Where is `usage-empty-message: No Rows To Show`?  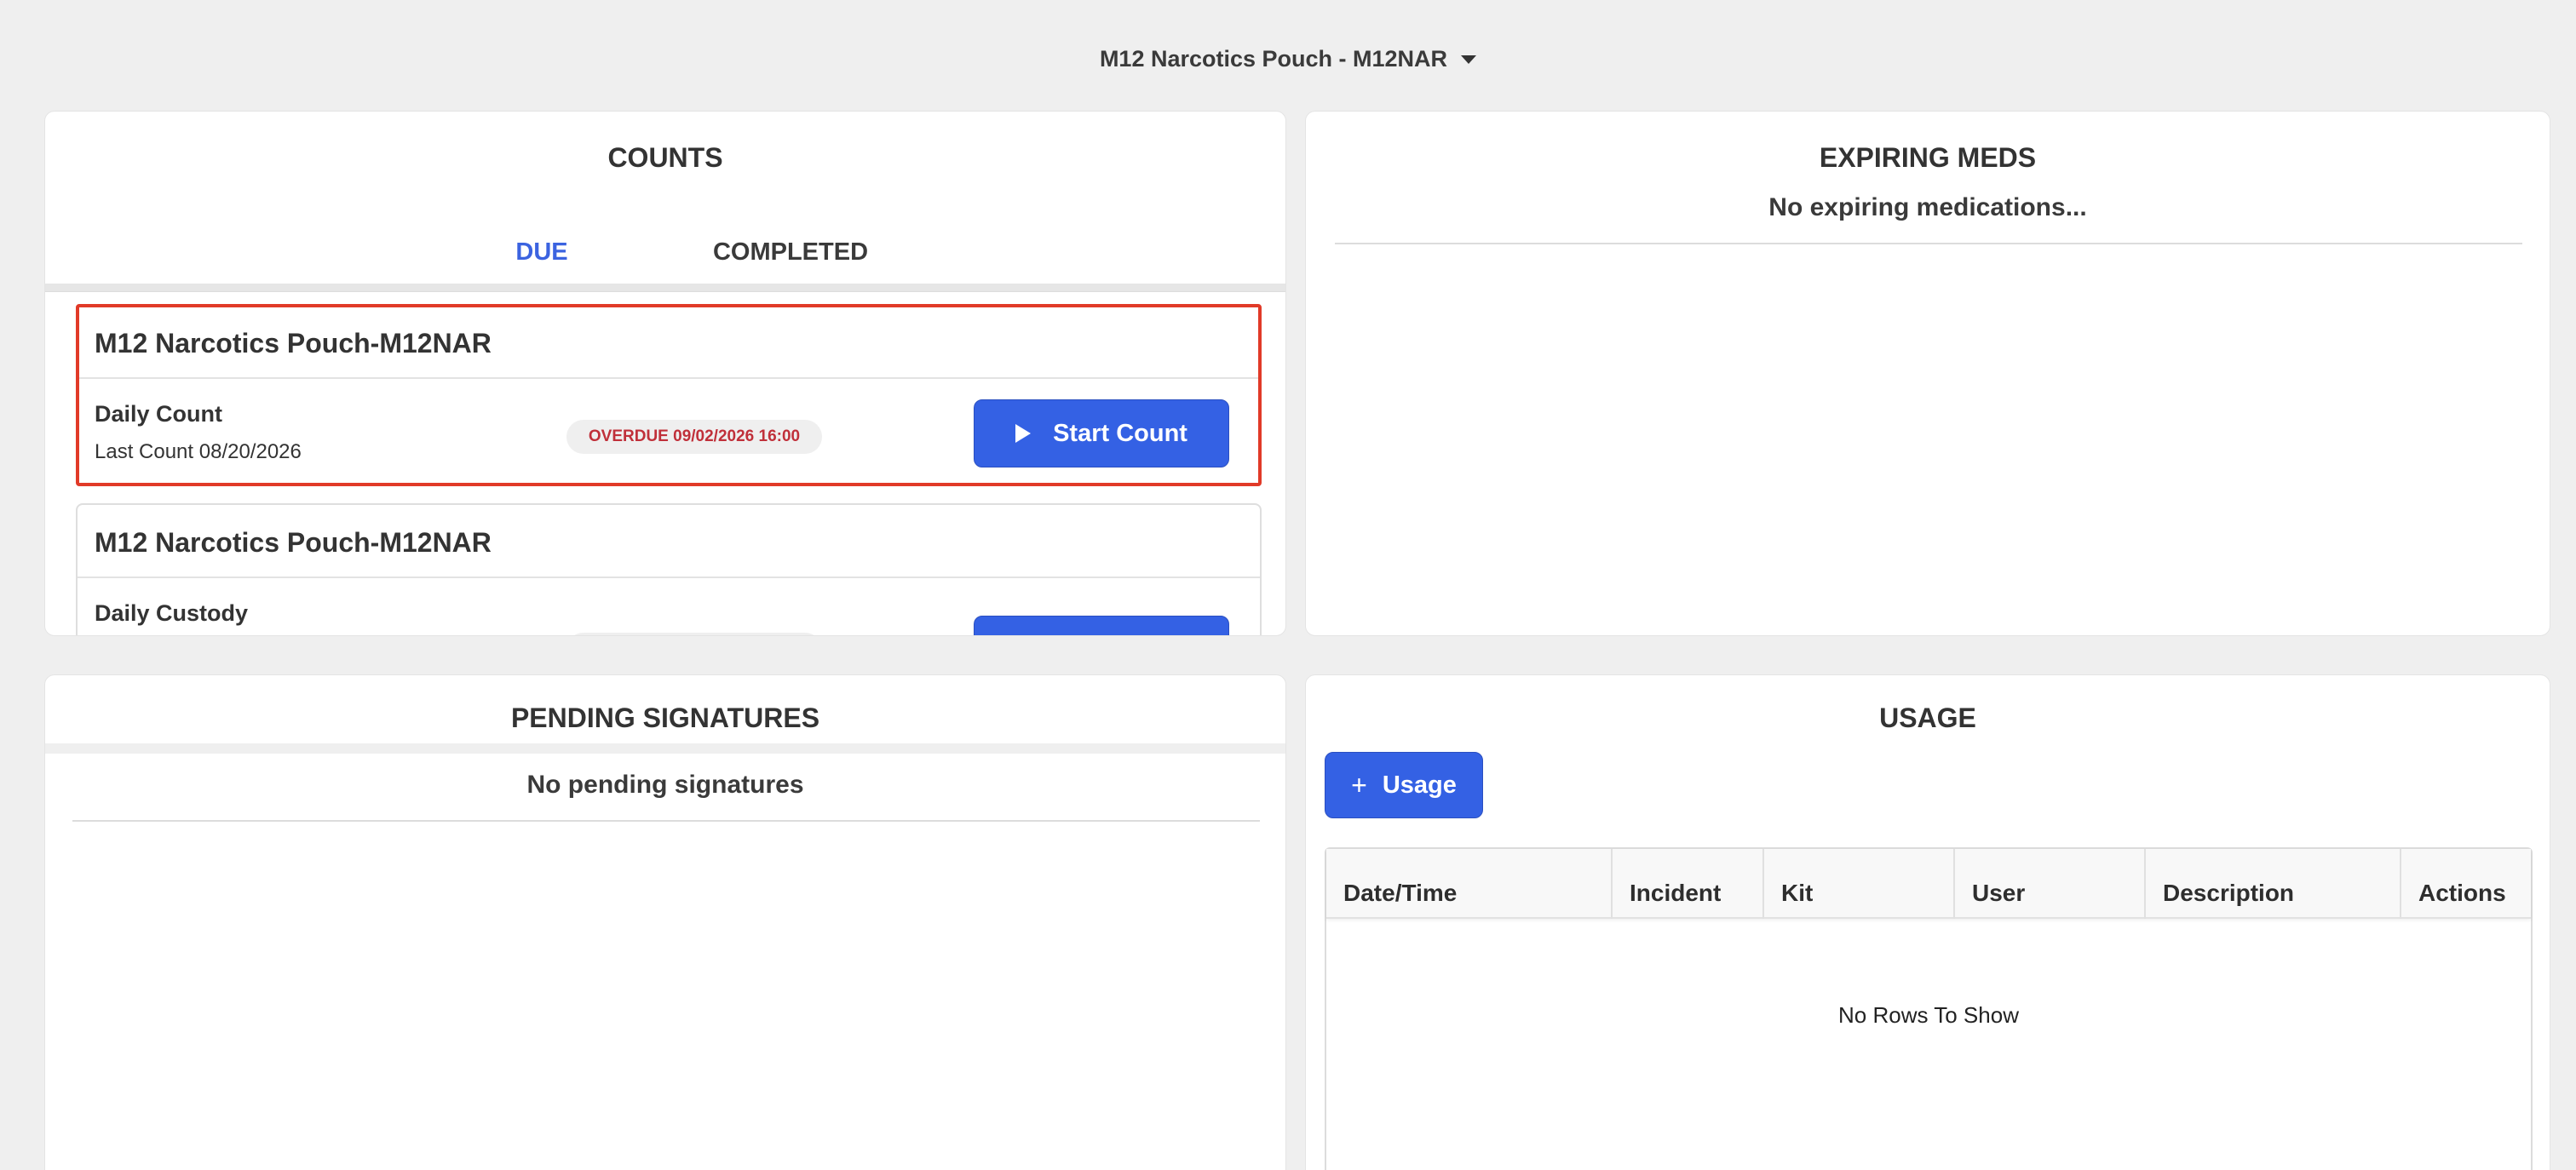 usage-empty-message: No Rows To Show is located at coordinates (1929, 1015).